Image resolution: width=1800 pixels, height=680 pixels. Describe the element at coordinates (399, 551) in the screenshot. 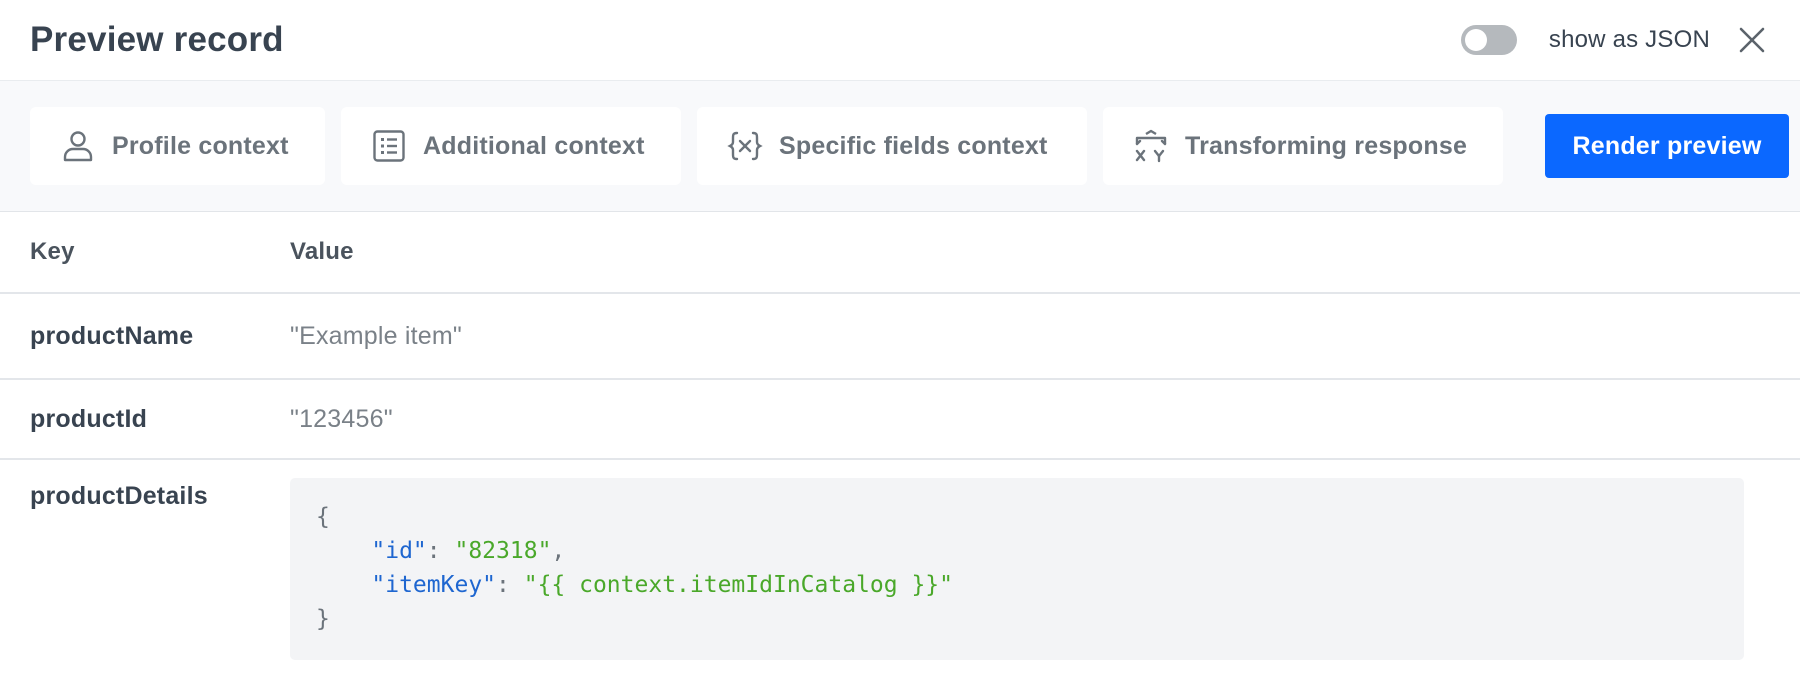

I see `code-key: "id"` at that location.